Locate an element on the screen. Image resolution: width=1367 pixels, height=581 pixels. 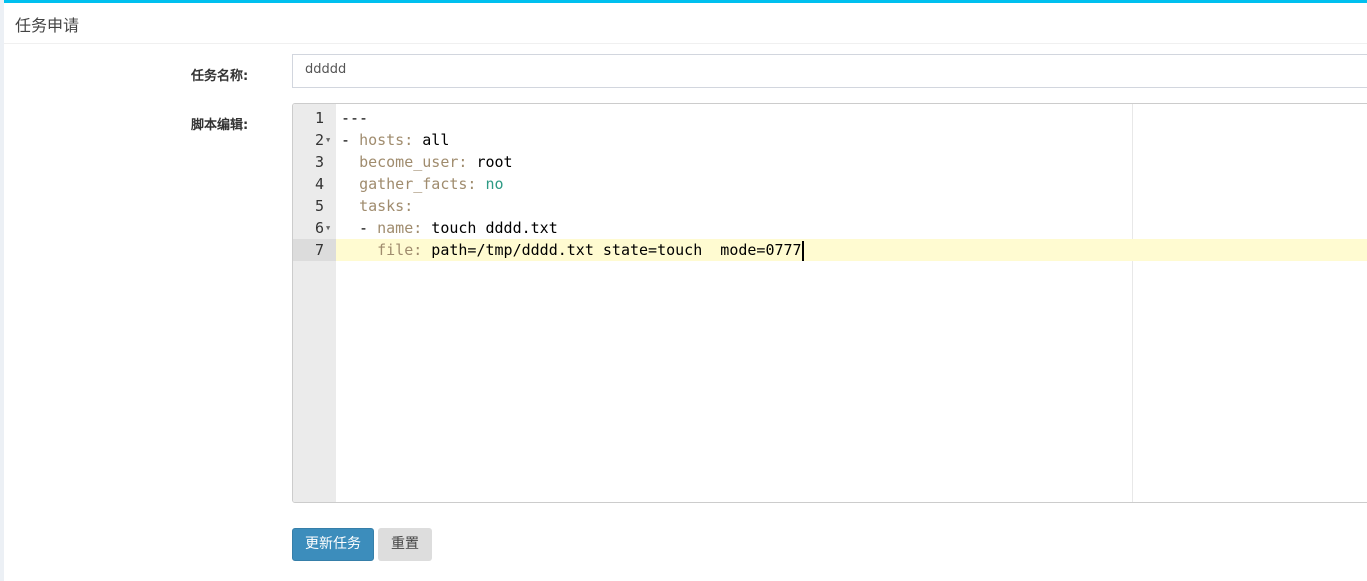
code-text: - name: touch dddd.txt is located at coordinates (449, 228).